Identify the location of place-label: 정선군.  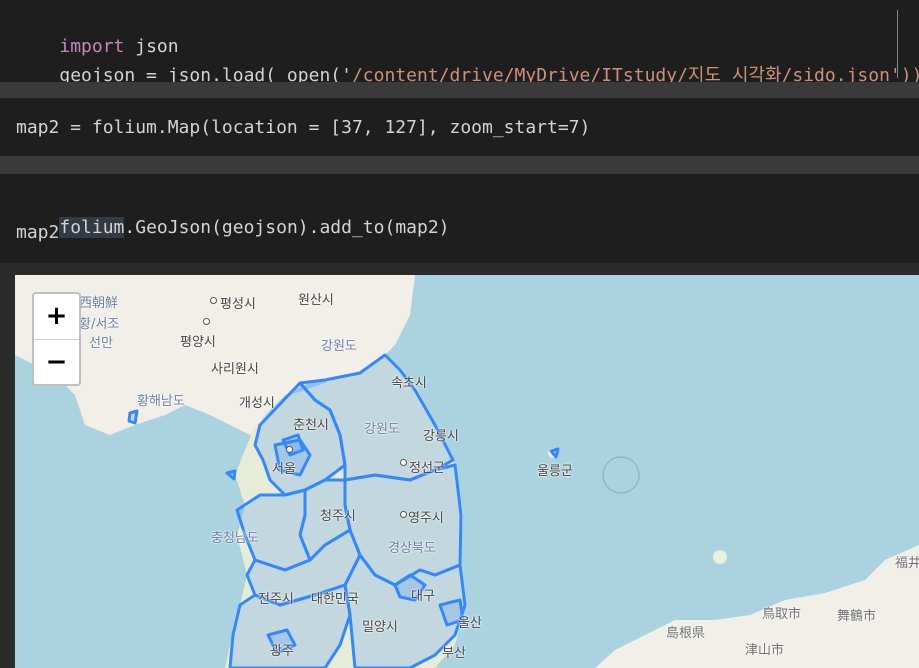
(427, 468).